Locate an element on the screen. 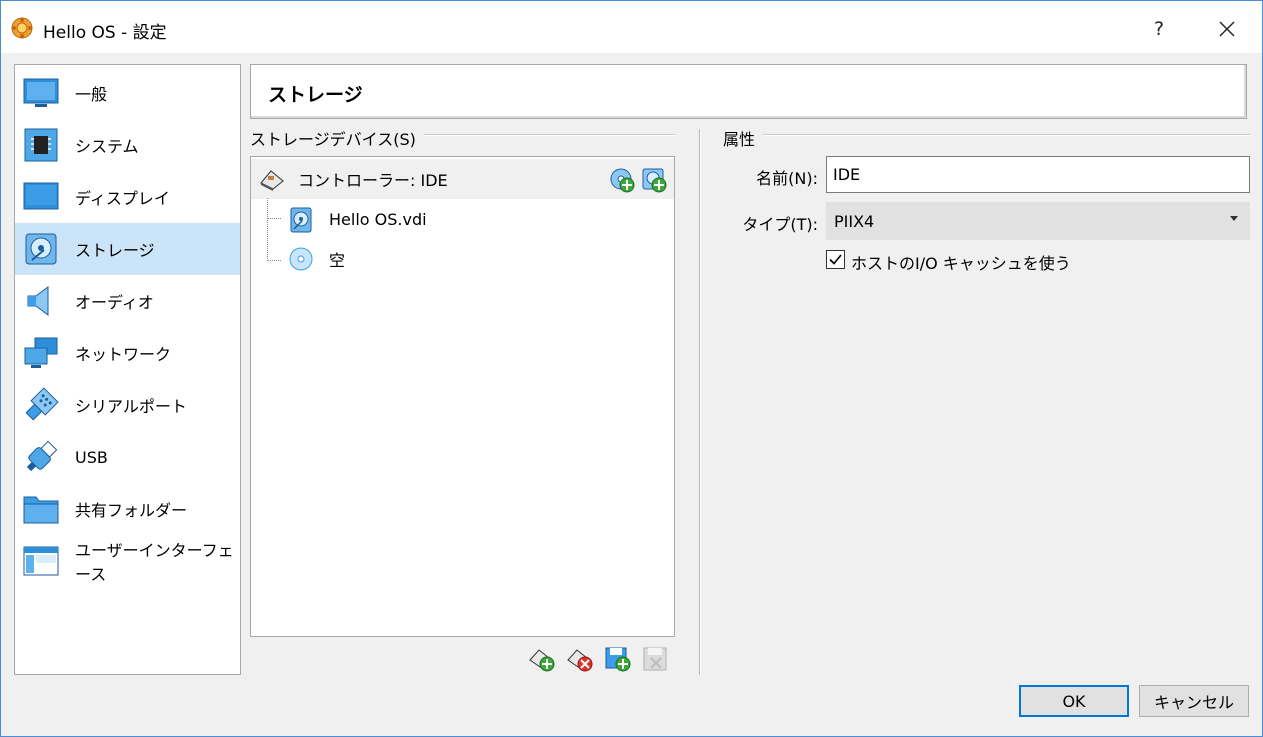 This screenshot has height=737, width=1263. sidebar-item-label: オーディオ is located at coordinates (114, 302).